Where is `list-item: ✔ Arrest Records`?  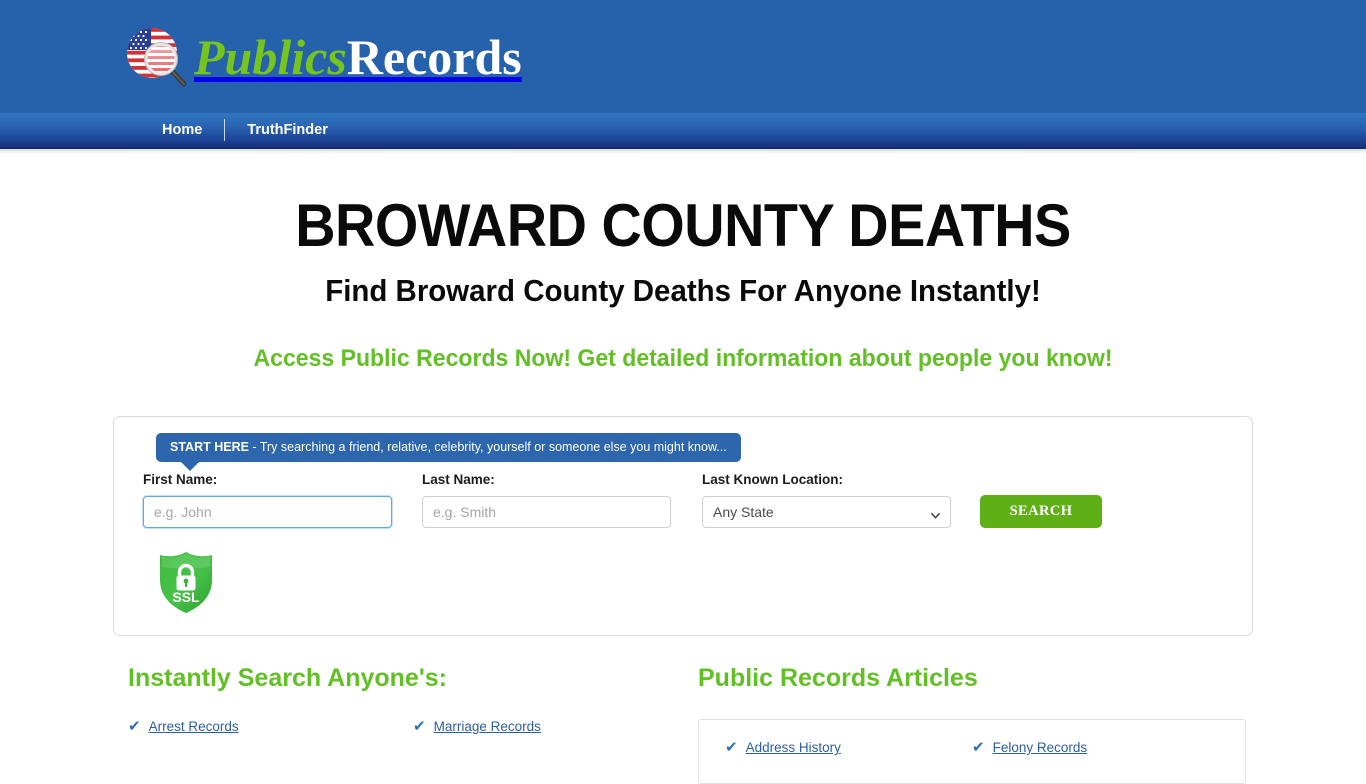 list-item: ✔ Arrest Records is located at coordinates (270, 726).